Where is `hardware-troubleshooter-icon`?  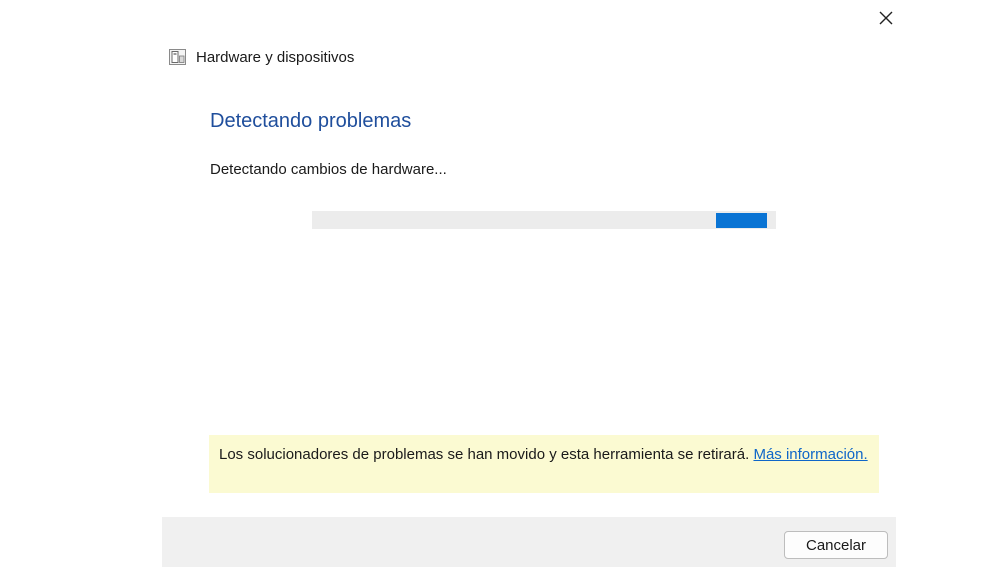 hardware-troubleshooter-icon is located at coordinates (178, 57).